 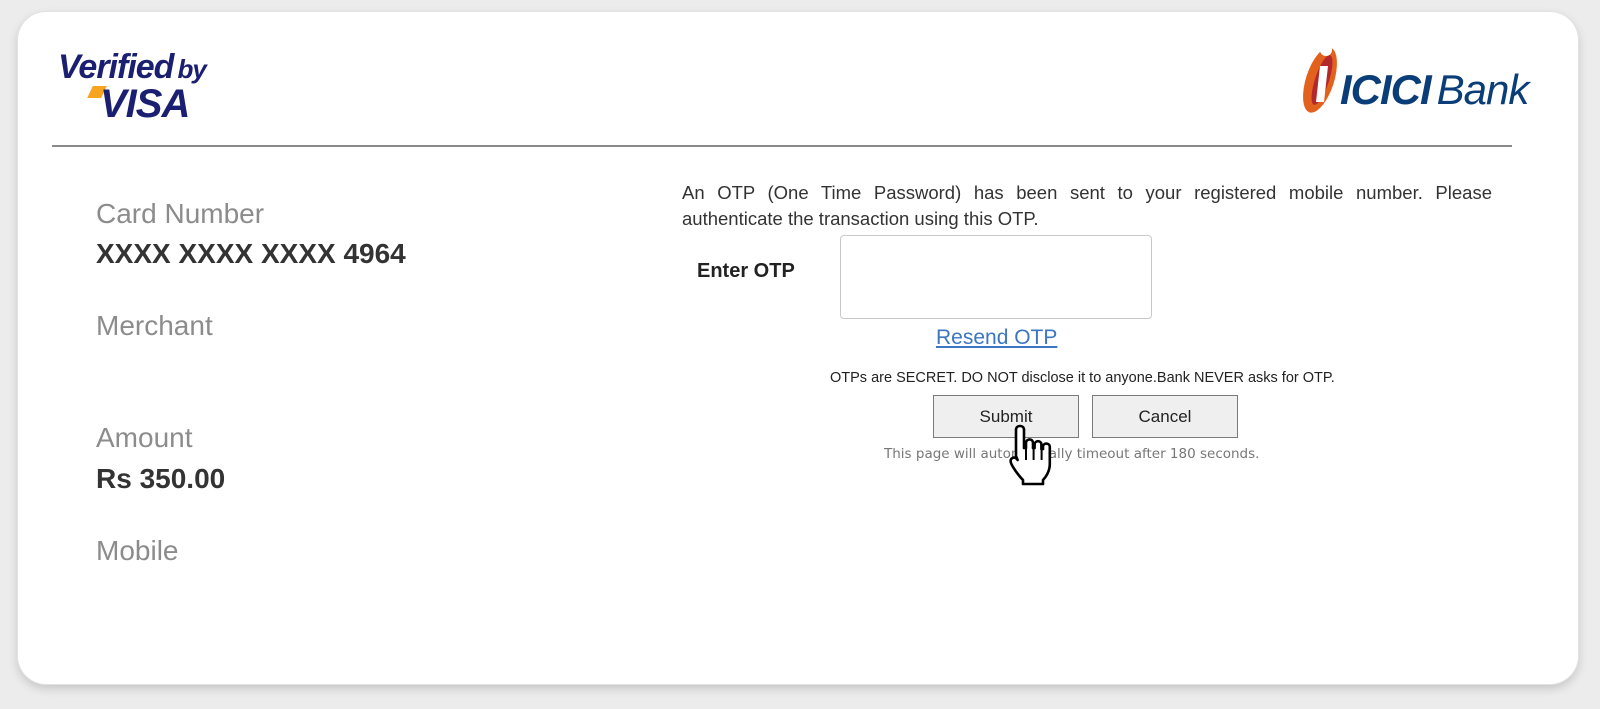 I want to click on visa-by-text: by, so click(x=191, y=69).